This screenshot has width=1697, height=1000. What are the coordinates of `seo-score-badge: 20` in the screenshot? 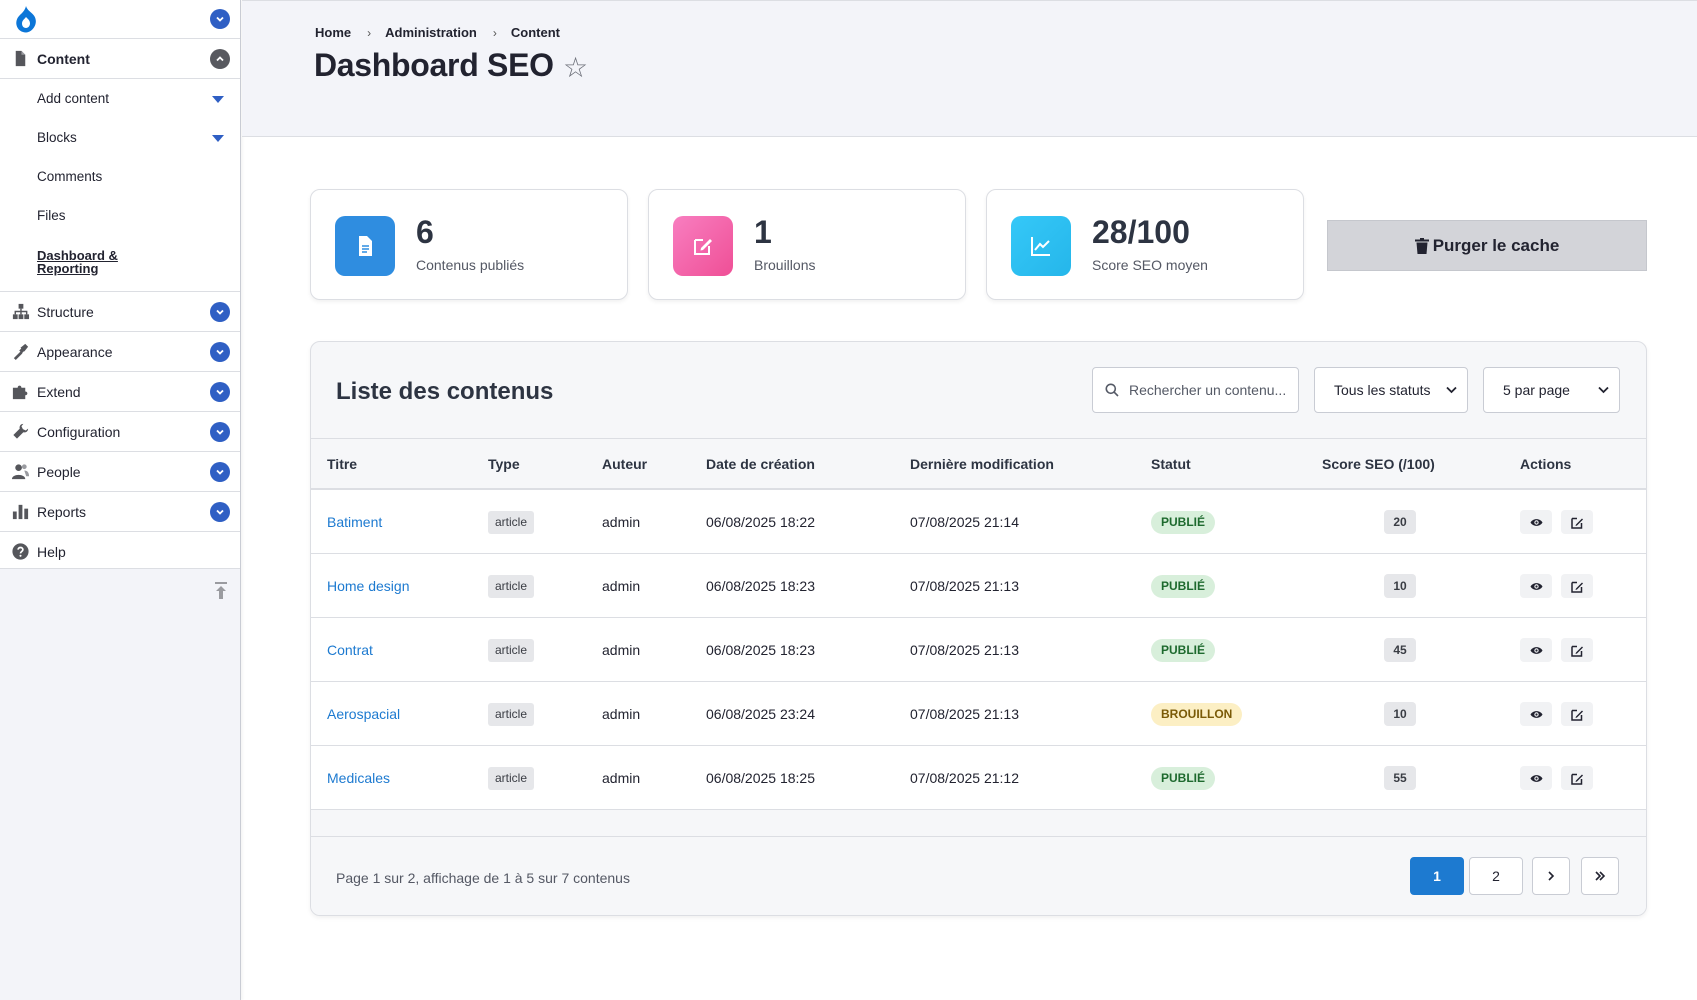 It's located at (1400, 522).